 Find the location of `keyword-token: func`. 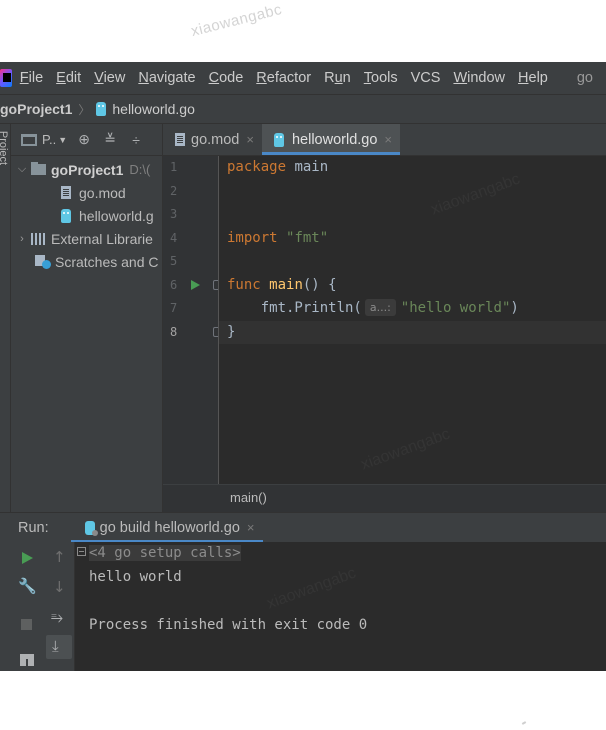

keyword-token: func is located at coordinates (244, 284).